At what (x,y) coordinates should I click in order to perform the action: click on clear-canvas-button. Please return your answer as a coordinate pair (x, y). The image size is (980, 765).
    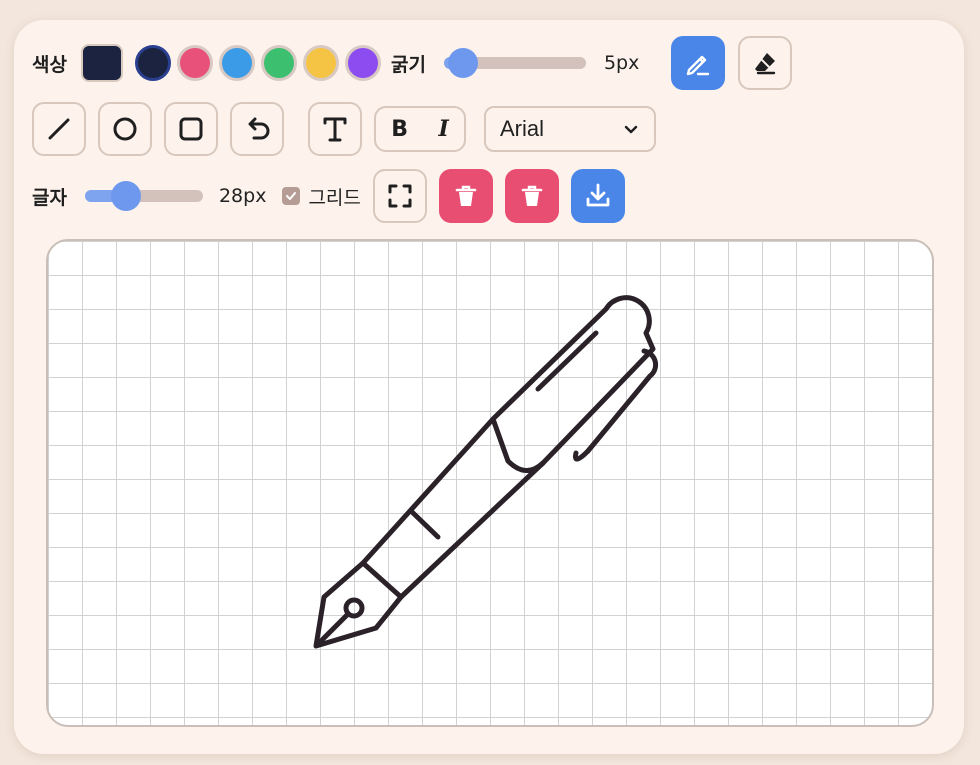
    Looking at the image, I should click on (531, 196).